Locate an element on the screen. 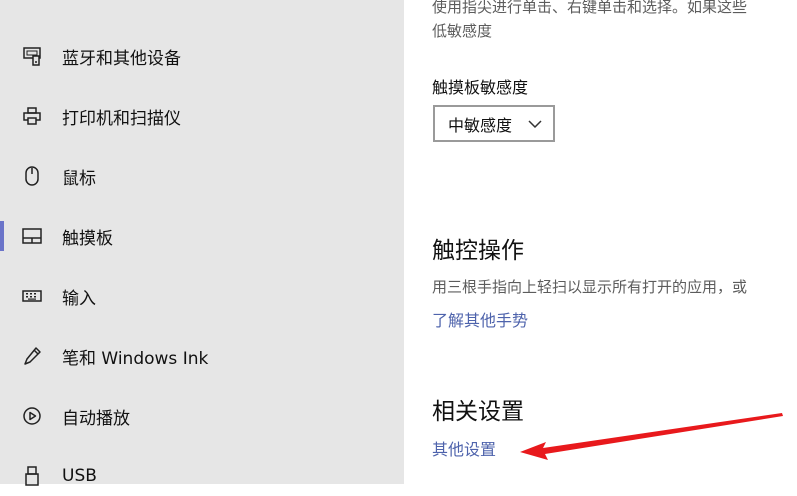 This screenshot has width=797, height=496. sensitivity-dropdown: 中敏感度 is located at coordinates (494, 123).